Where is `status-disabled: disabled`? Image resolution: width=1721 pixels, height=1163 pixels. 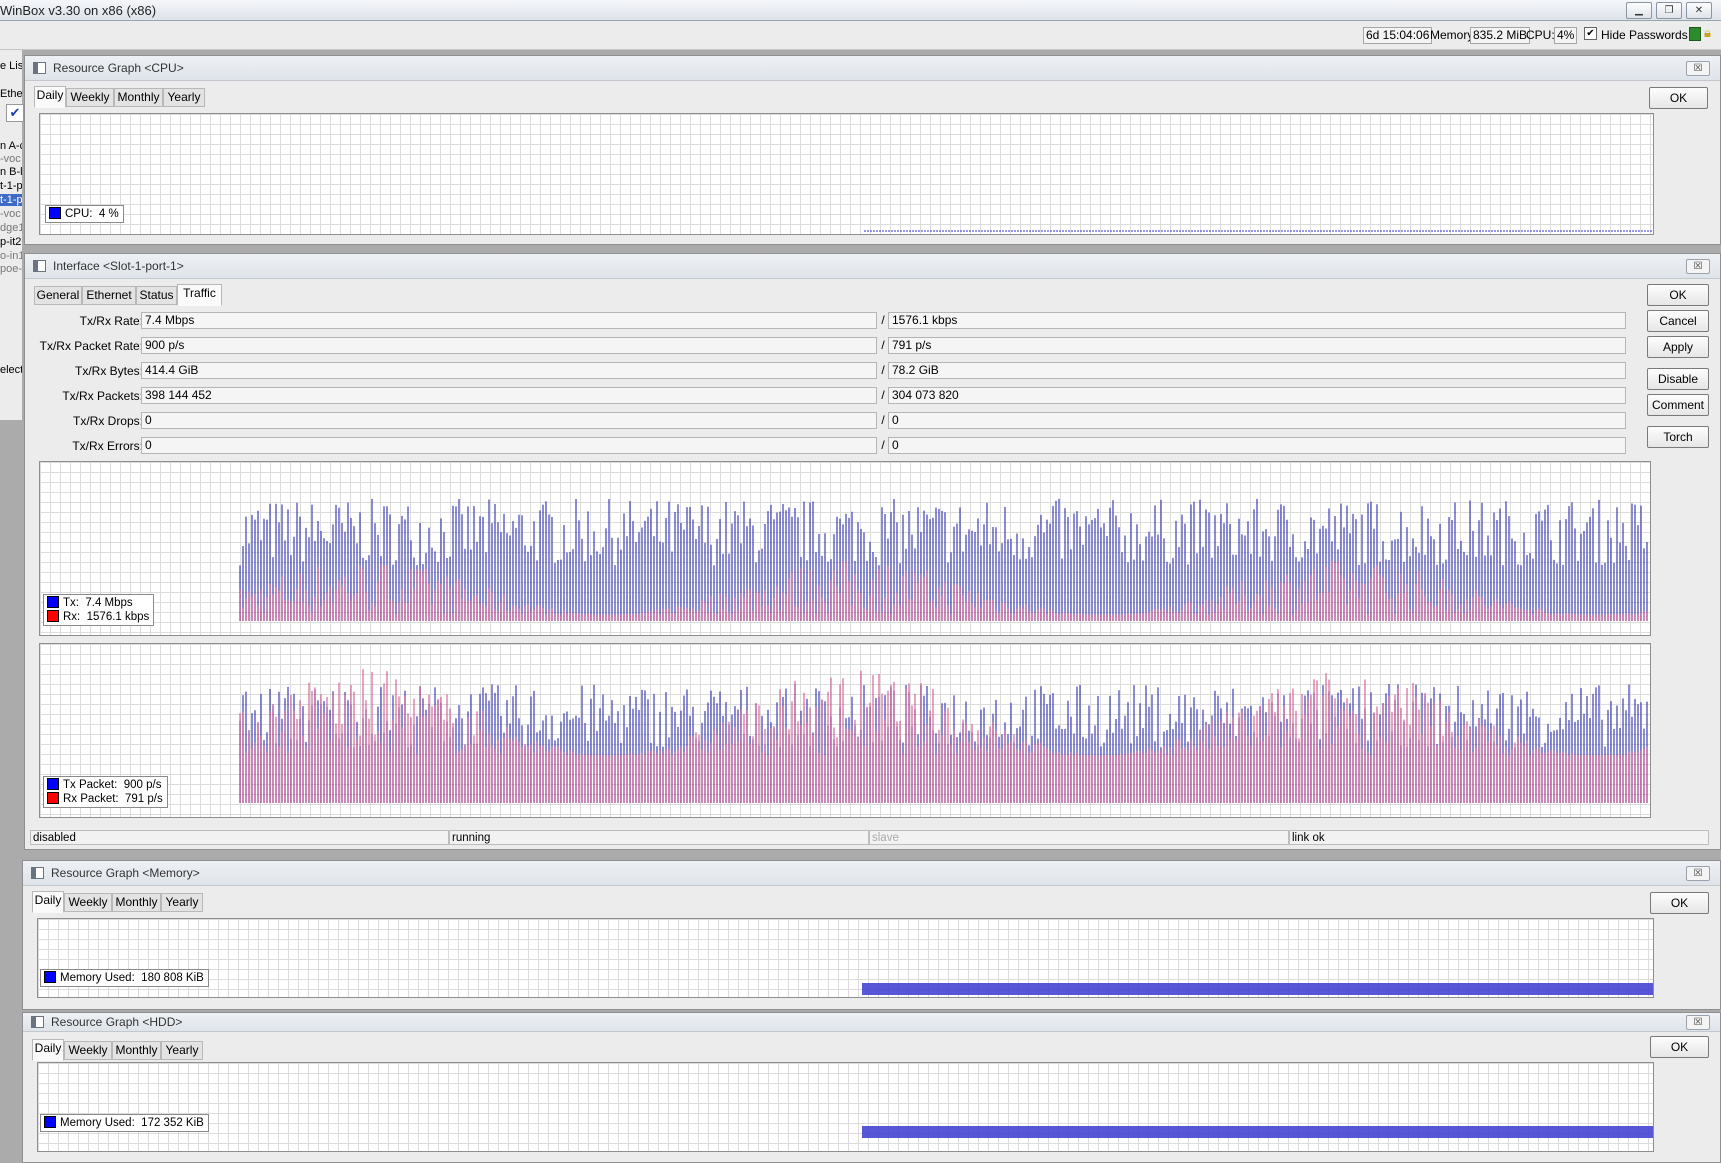
status-disabled: disabled is located at coordinates (239, 837).